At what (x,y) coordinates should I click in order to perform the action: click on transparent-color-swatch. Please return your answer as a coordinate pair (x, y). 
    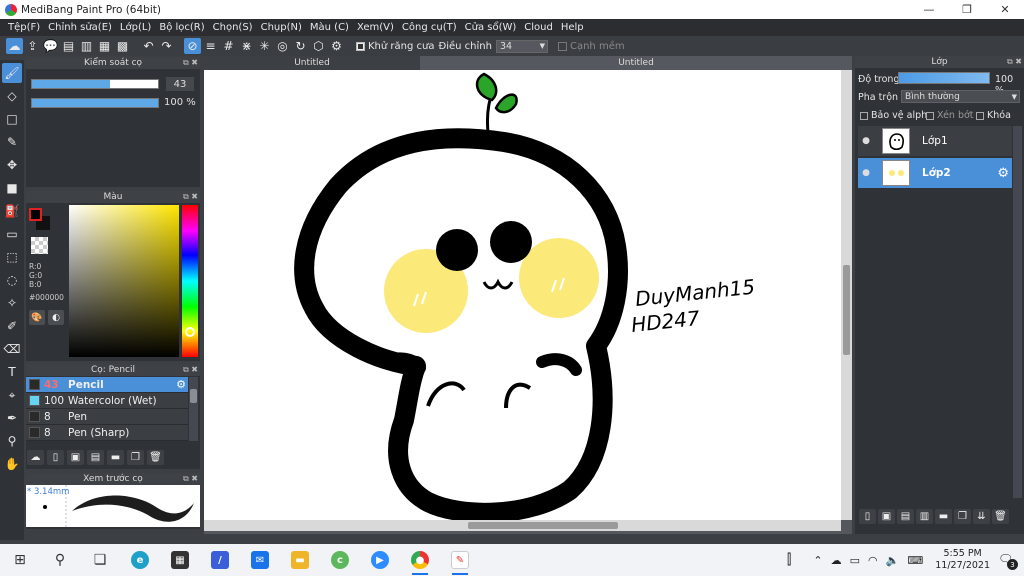
    Looking at the image, I should click on (39, 245).